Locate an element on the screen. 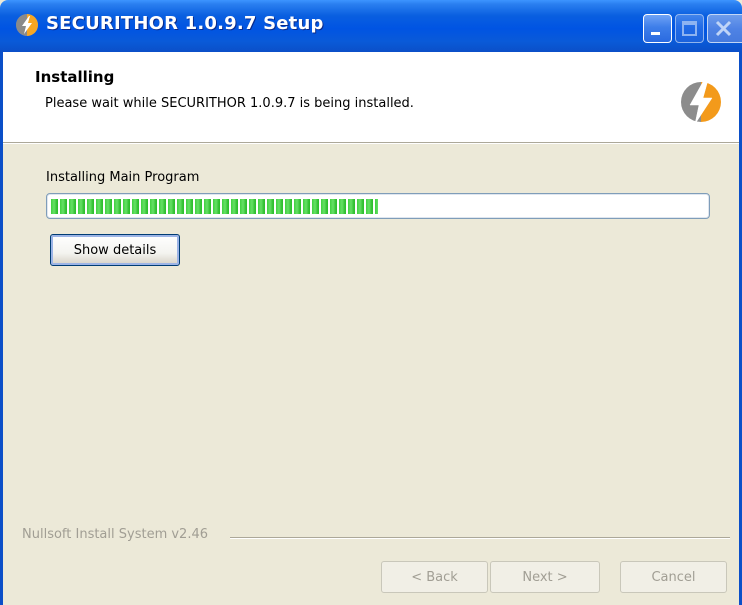  header-divider is located at coordinates (371, 143).